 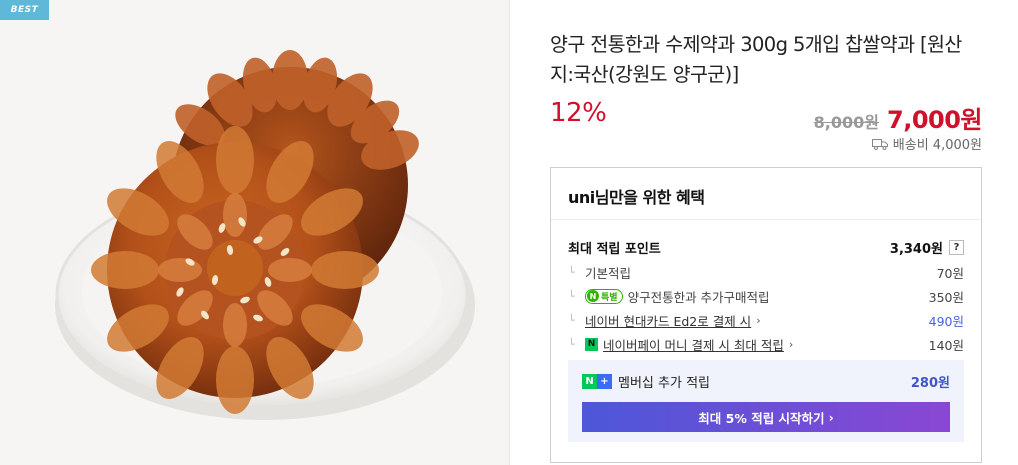 What do you see at coordinates (935, 120) in the screenshot?
I see `sale-price: 7,000원` at bounding box center [935, 120].